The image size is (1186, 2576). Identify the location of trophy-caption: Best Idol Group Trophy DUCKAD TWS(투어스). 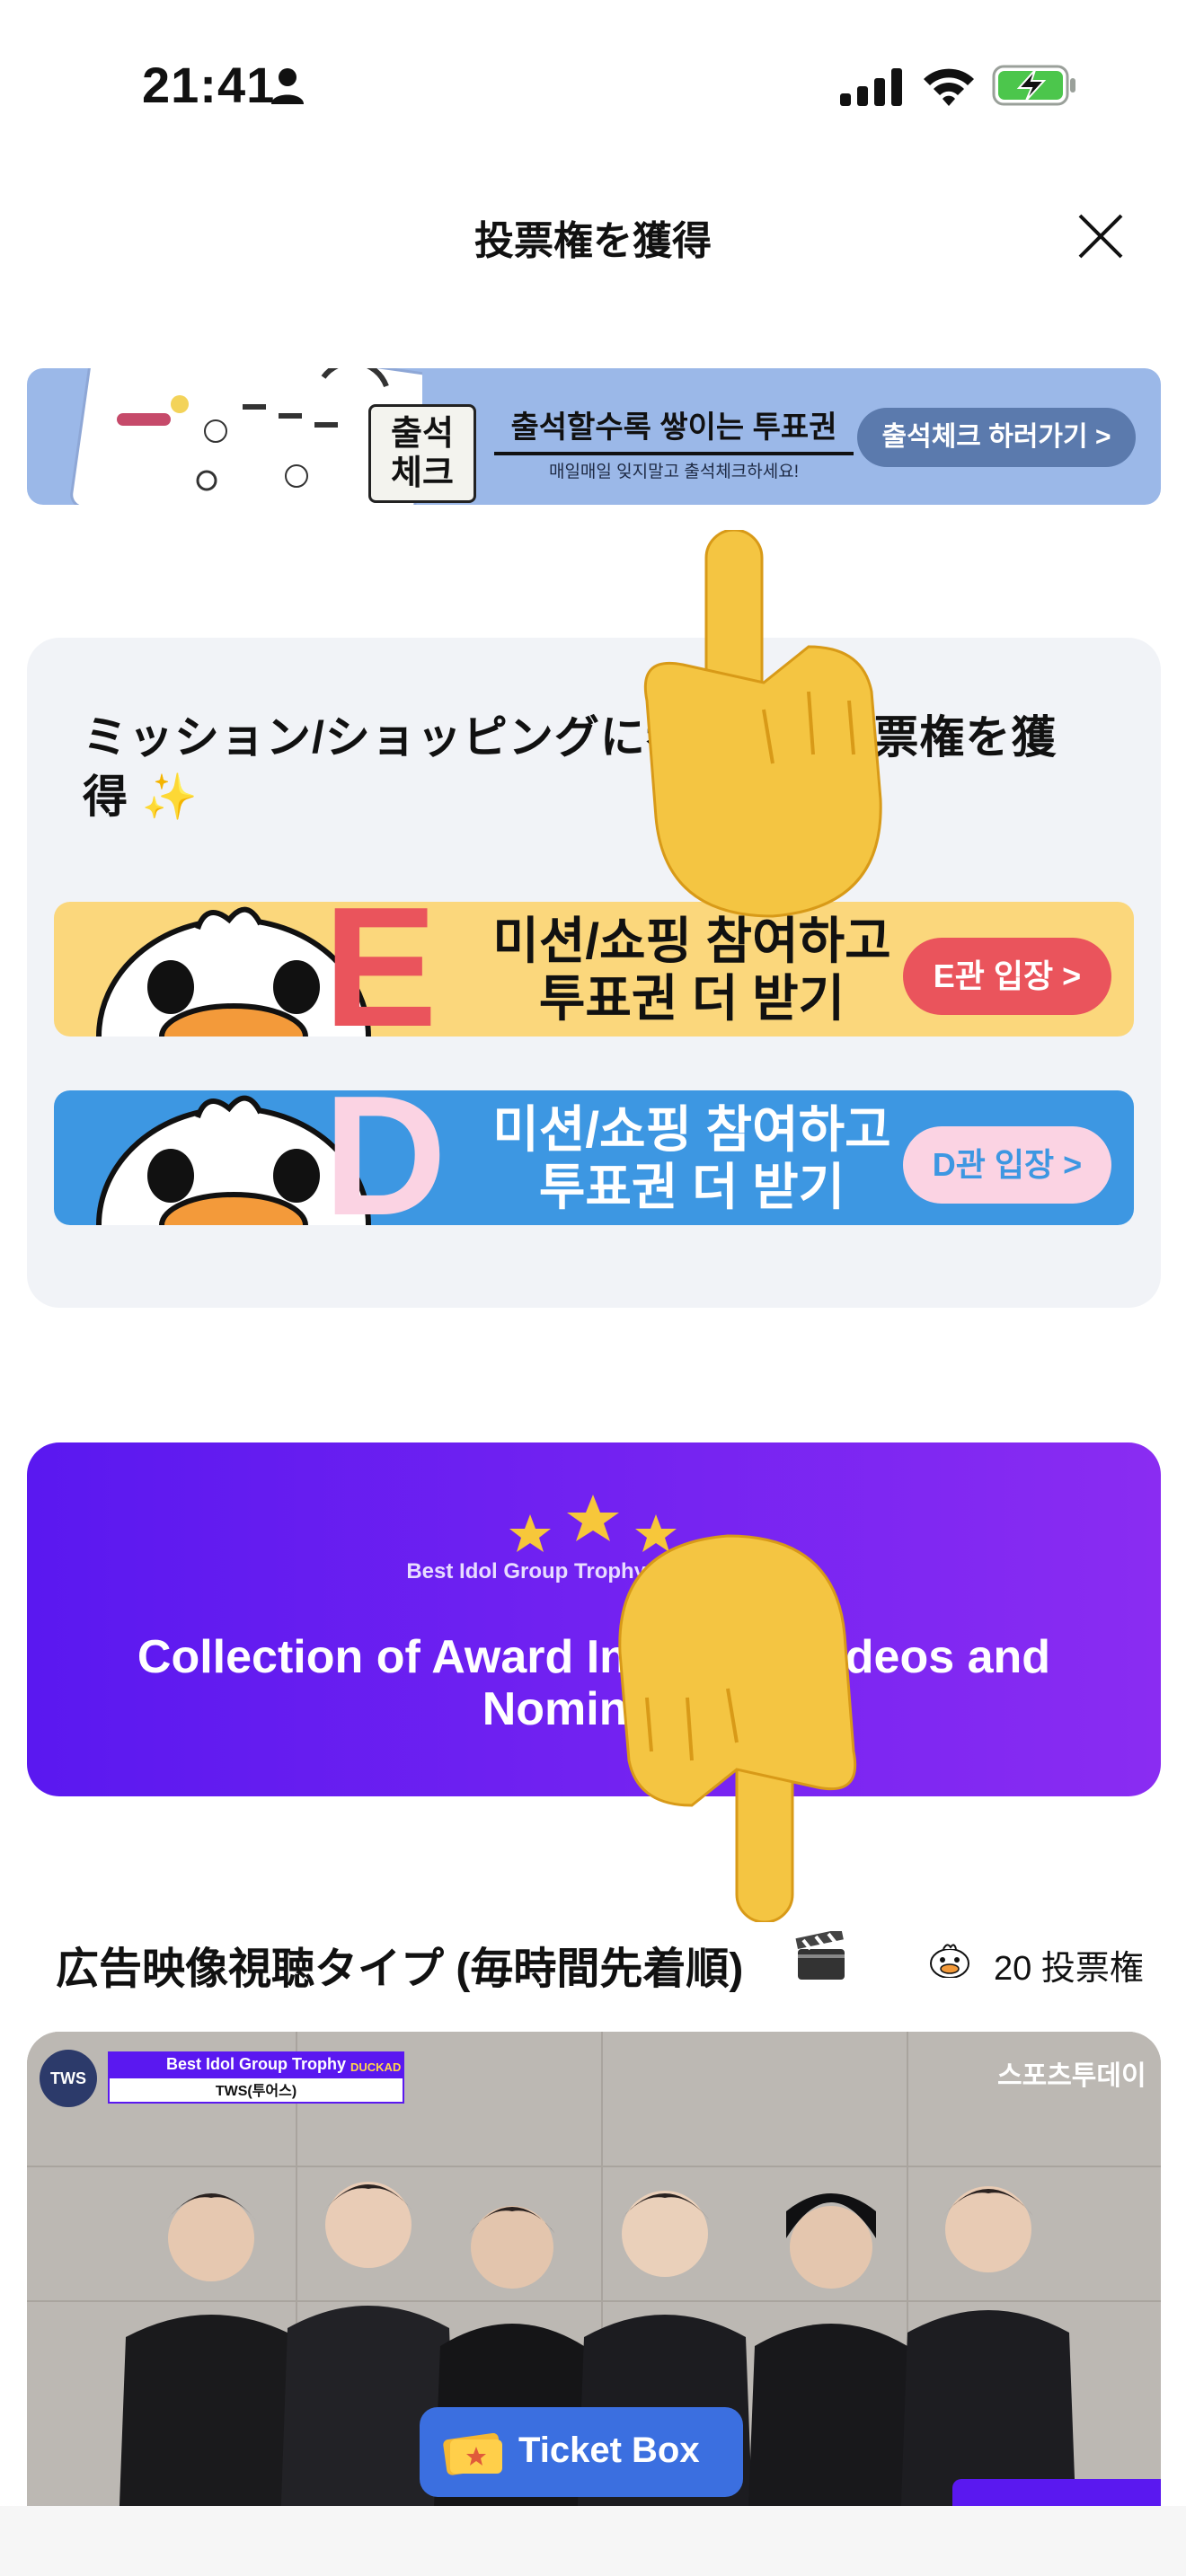
(256, 2078).